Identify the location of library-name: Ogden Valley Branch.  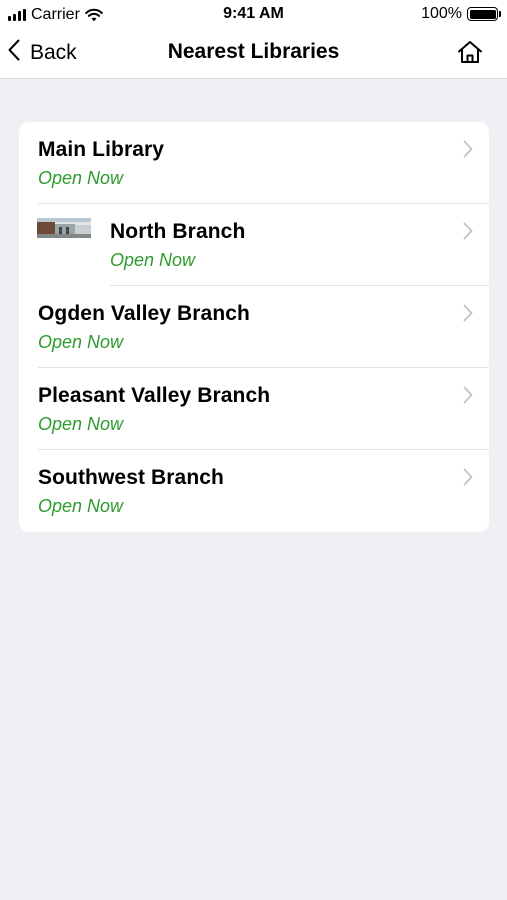
(144, 313).